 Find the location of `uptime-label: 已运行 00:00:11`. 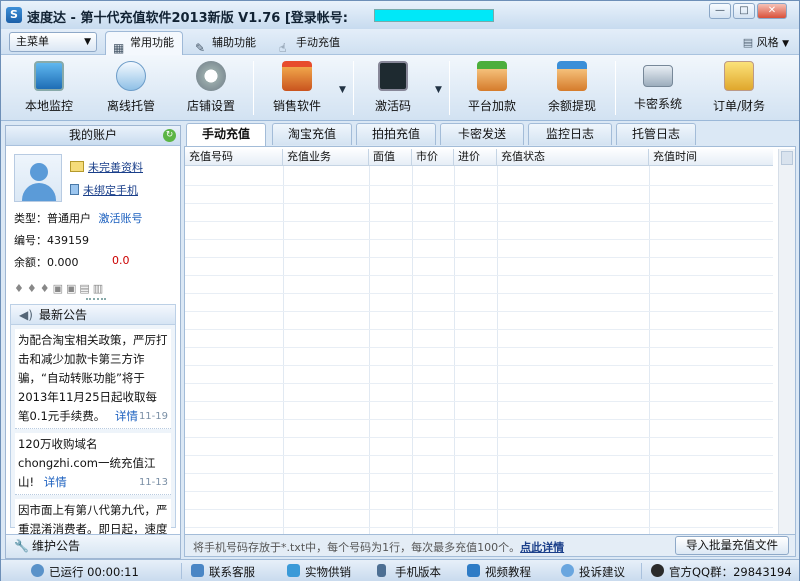

uptime-label: 已运行 00:00:11 is located at coordinates (94, 572).